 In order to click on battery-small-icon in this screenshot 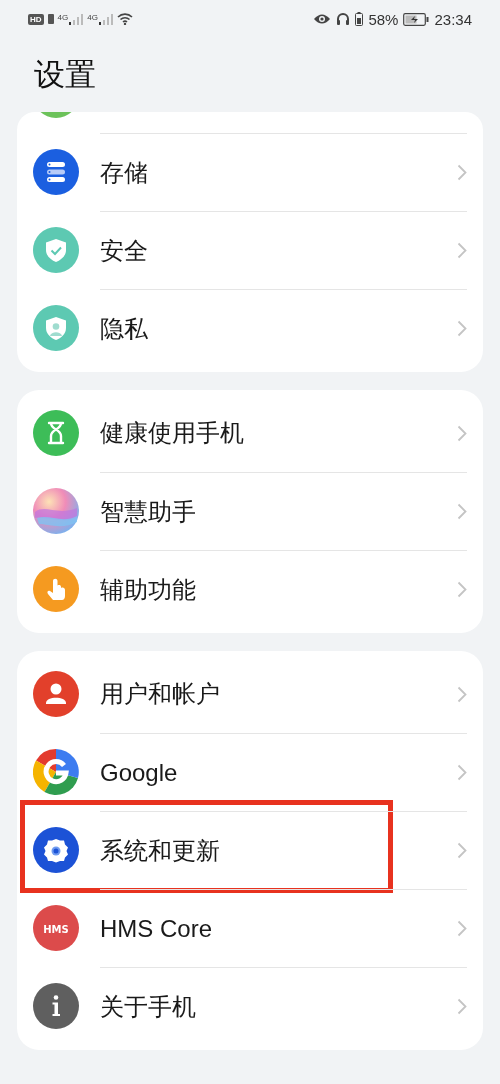, I will do `click(359, 19)`.